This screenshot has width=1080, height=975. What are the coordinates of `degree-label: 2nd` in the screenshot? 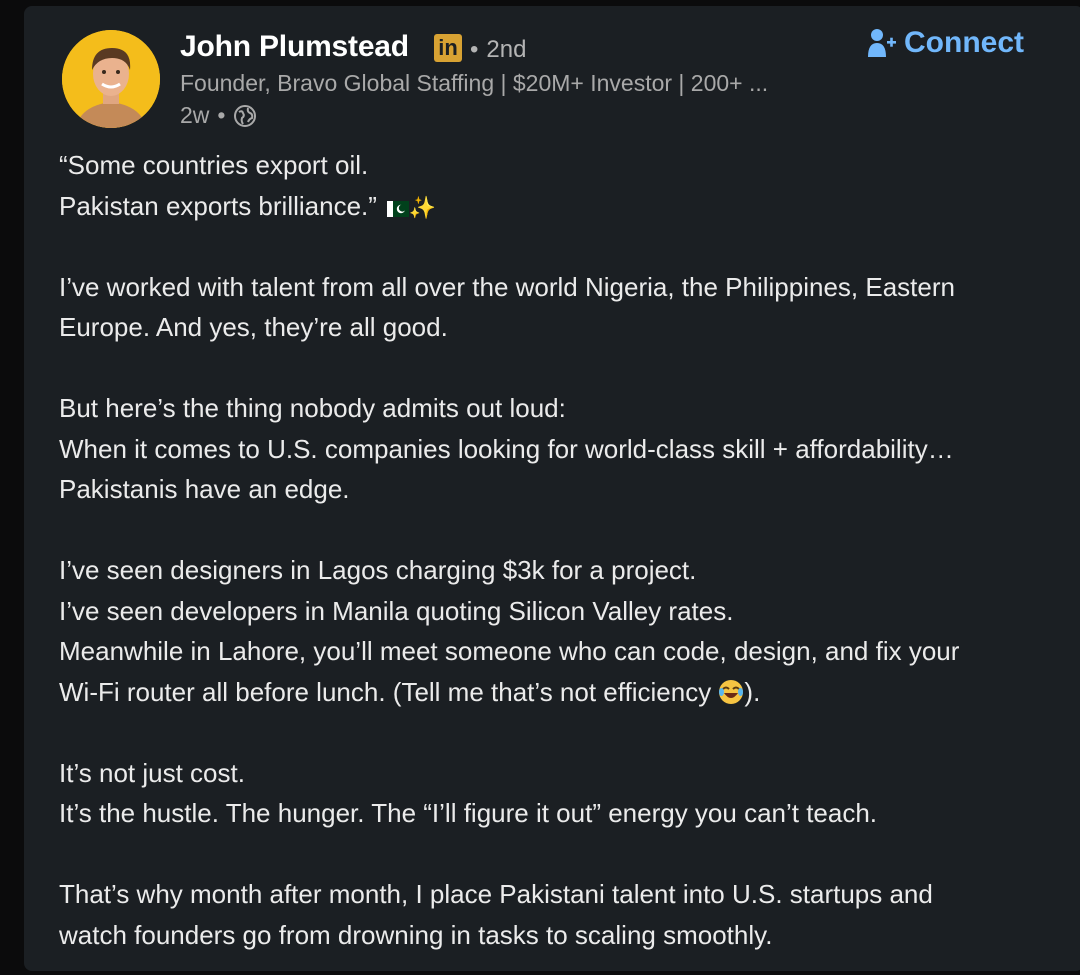 It's located at (506, 49).